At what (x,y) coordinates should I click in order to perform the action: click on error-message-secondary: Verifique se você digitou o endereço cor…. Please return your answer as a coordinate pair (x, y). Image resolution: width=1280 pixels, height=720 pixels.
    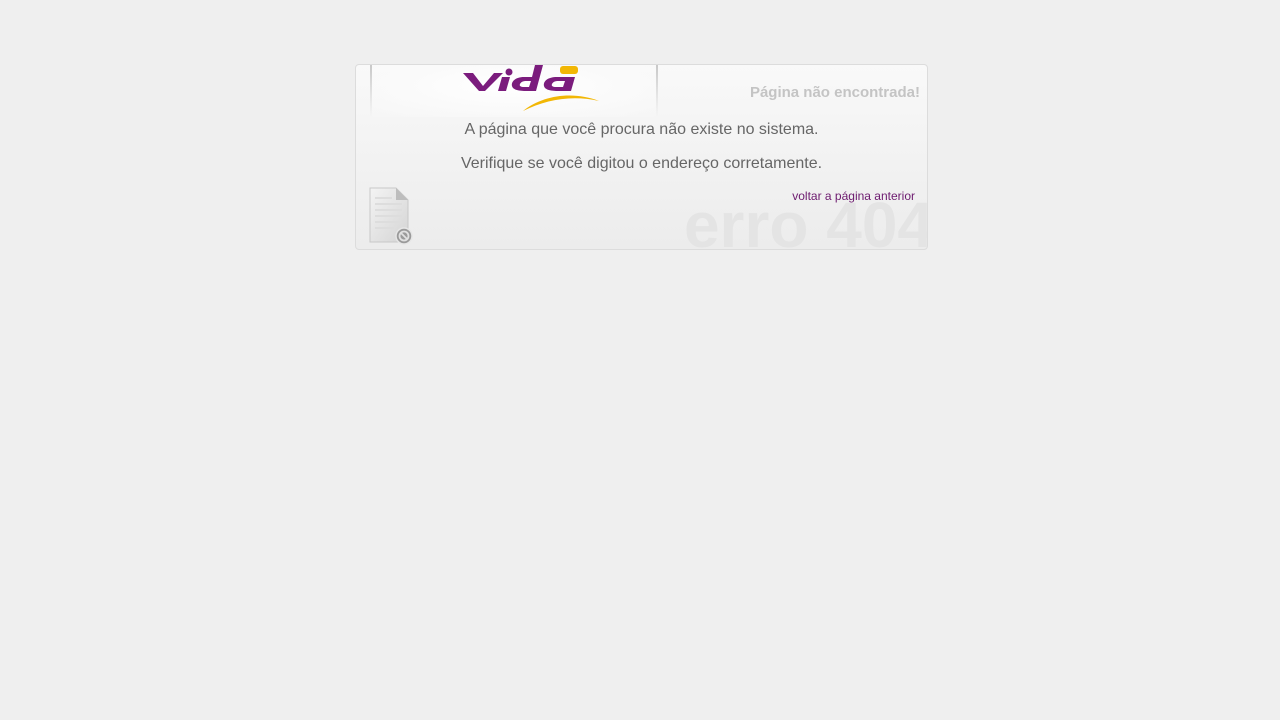
    Looking at the image, I should click on (641, 163).